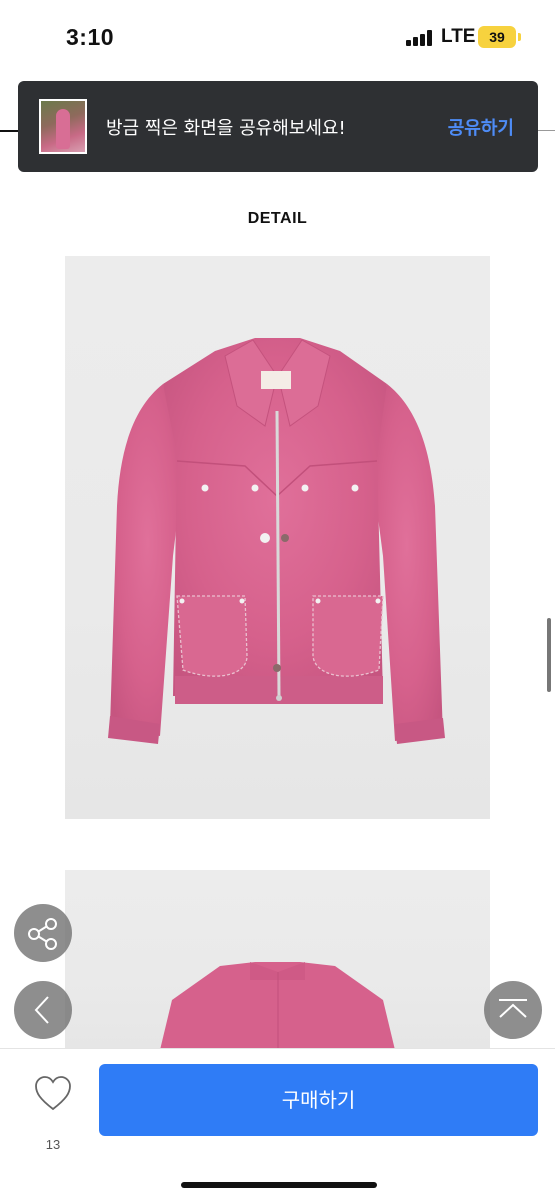 This screenshot has width=555, height=1200. I want to click on share-icon, so click(42, 934).